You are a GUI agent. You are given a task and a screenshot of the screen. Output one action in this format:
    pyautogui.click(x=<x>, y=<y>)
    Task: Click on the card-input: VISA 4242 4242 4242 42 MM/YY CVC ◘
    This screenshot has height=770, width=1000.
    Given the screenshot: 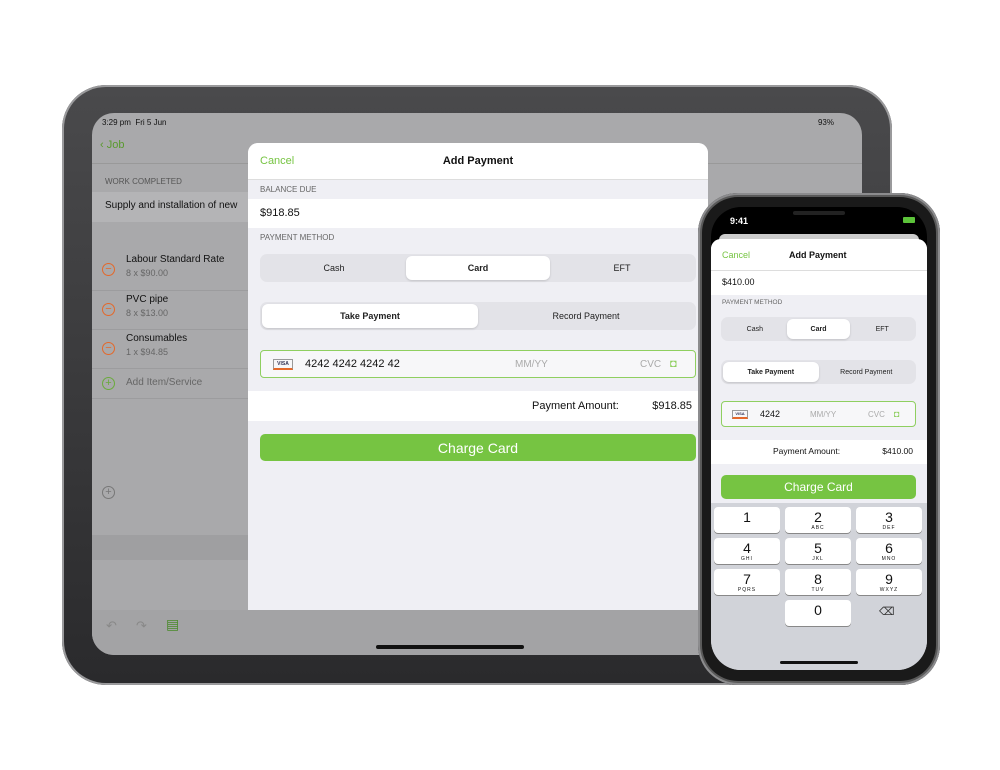 What is the action you would take?
    pyautogui.click(x=478, y=364)
    